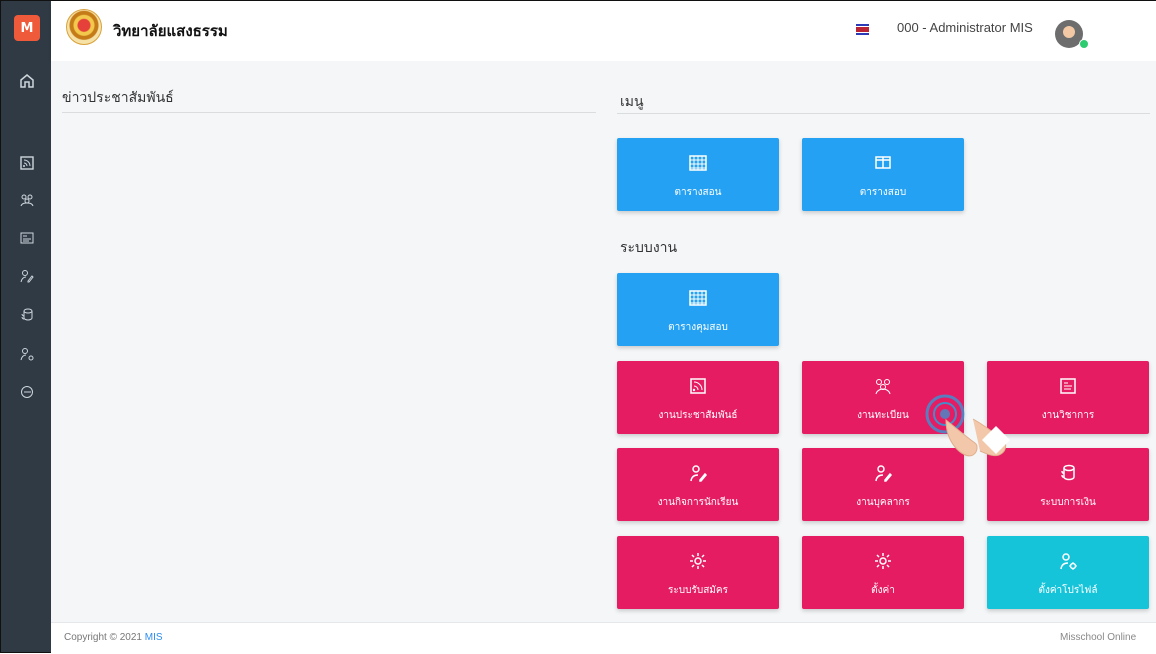 The width and height of the screenshot is (1156, 654). Describe the element at coordinates (883, 415) in the screenshot. I see `tile-label: งานทะเบียน` at that location.